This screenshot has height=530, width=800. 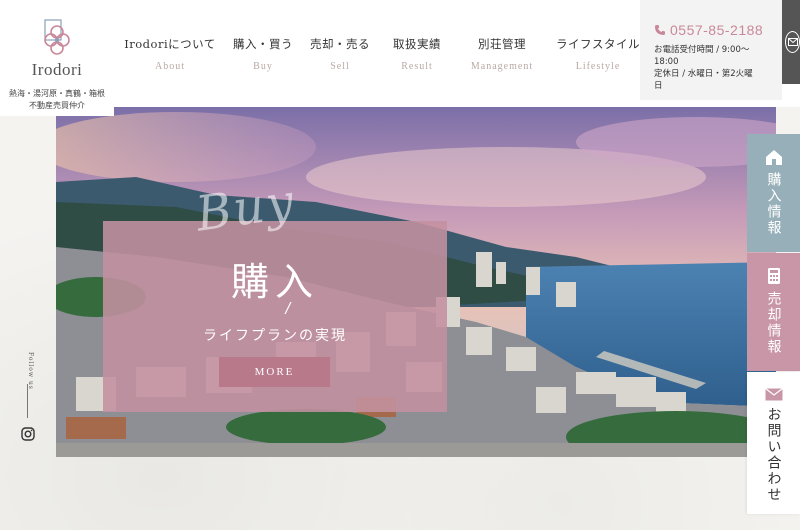 What do you see at coordinates (773, 323) in the screenshot?
I see `side-tab-sell-label: 売却情報` at bounding box center [773, 323].